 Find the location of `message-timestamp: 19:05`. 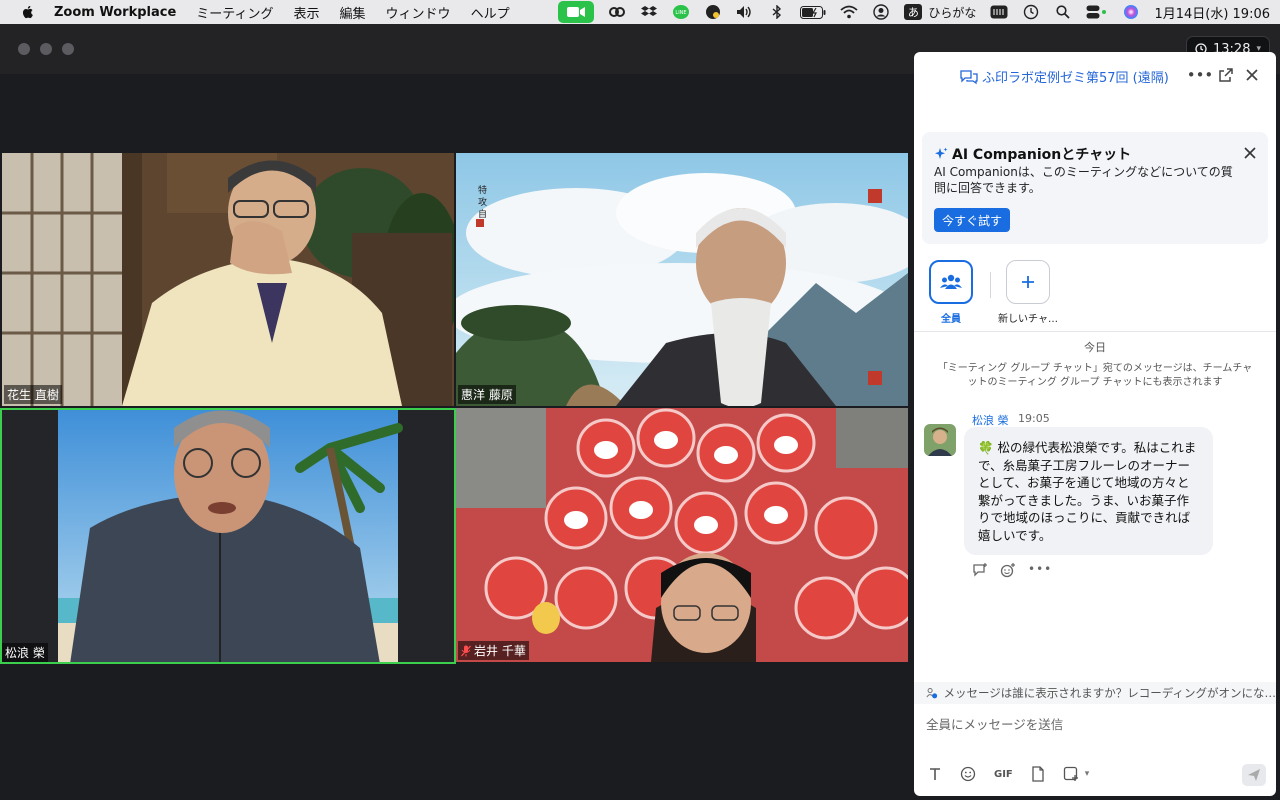

message-timestamp: 19:05 is located at coordinates (1034, 418).